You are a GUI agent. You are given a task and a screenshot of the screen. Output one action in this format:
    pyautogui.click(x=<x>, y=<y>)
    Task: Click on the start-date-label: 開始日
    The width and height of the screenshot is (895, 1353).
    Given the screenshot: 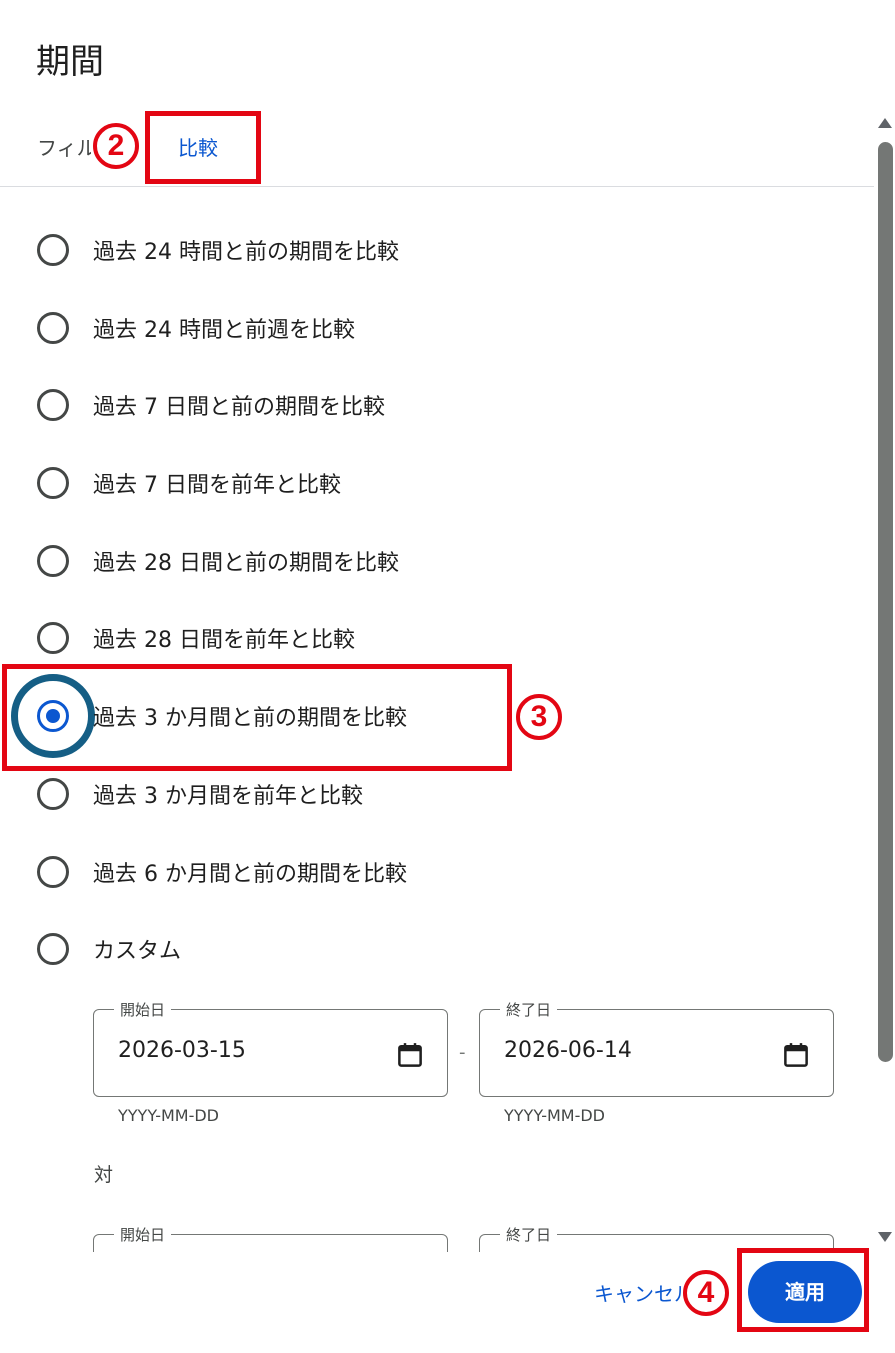 What is the action you would take?
    pyautogui.click(x=143, y=1009)
    